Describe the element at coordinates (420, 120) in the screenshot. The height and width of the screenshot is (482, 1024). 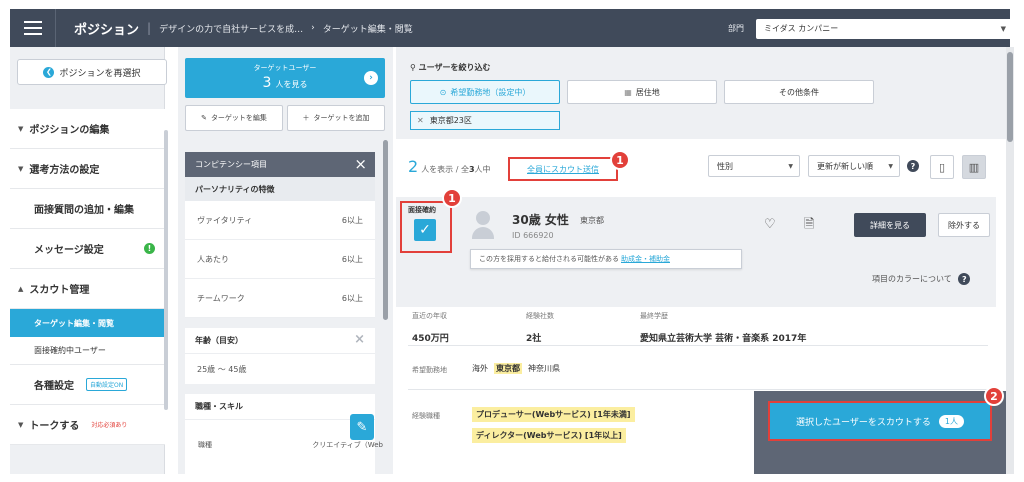
I see `close-icon: ✕` at that location.